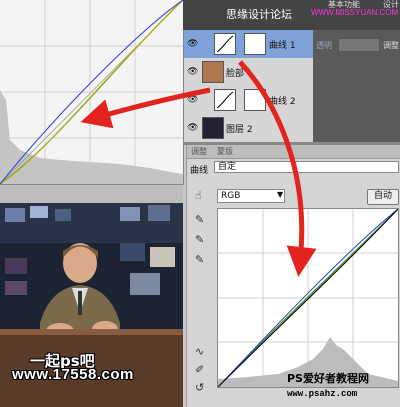  What do you see at coordinates (356, 86) in the screenshot?
I see `right-panel-strip: 透明 调整` at bounding box center [356, 86].